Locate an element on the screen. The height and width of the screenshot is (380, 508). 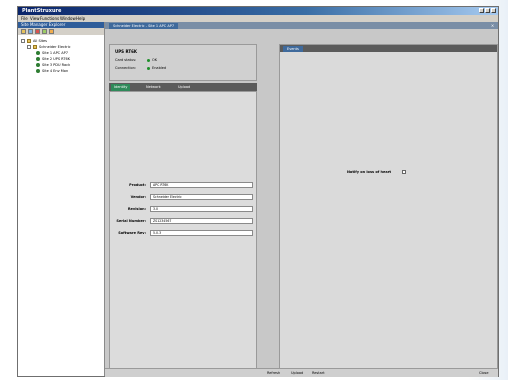
maximize-button is located at coordinates (487, 10).